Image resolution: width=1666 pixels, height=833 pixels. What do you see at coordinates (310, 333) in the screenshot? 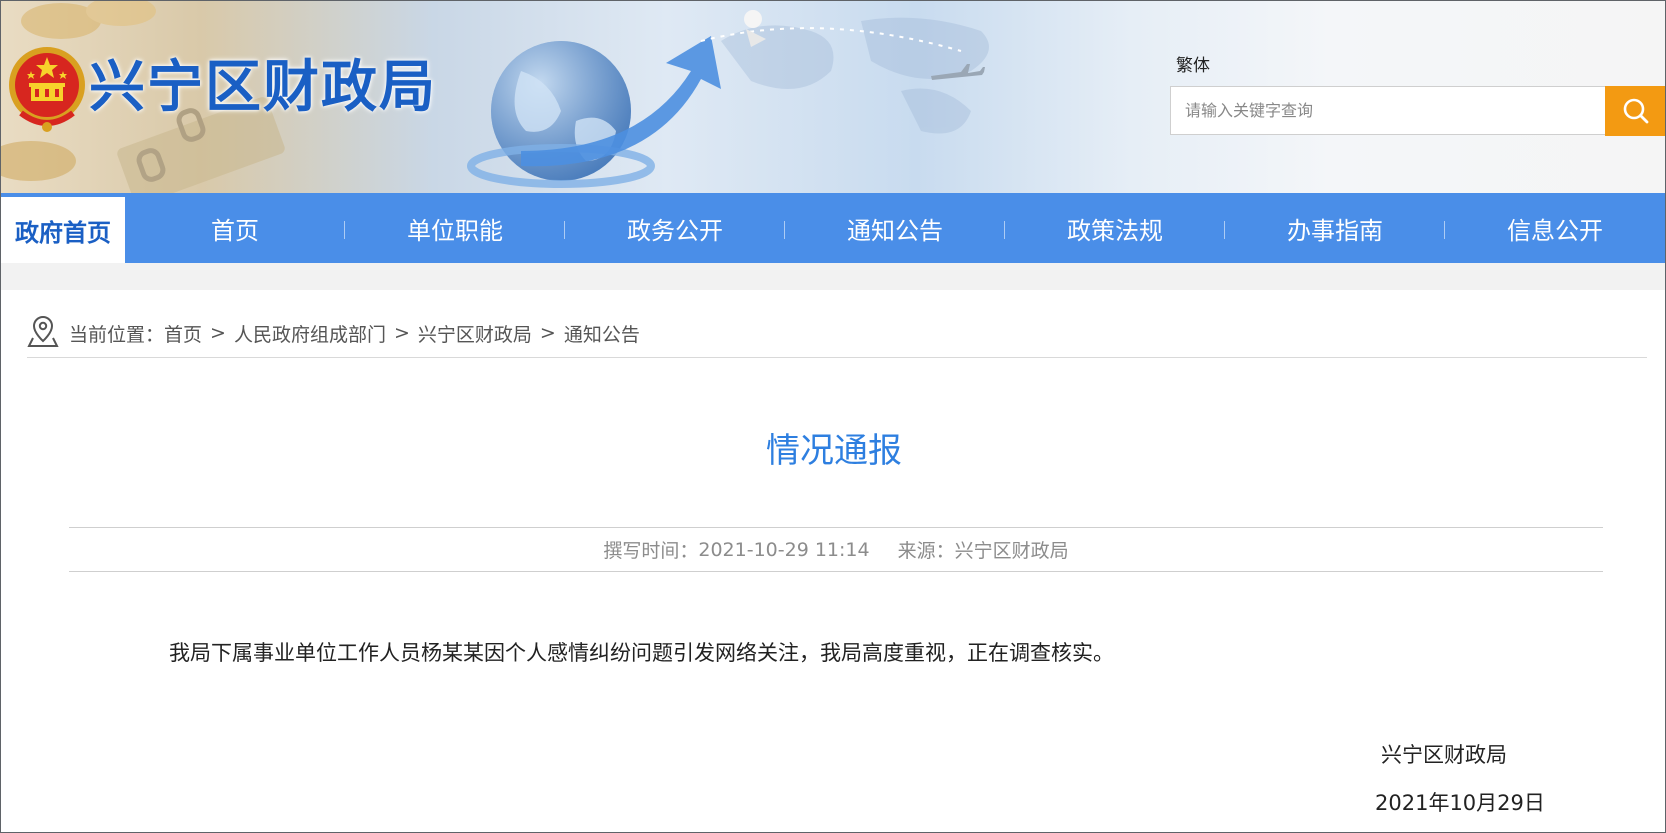
I see `breadcrumb-gov-departments: 人民政府组成部门` at bounding box center [310, 333].